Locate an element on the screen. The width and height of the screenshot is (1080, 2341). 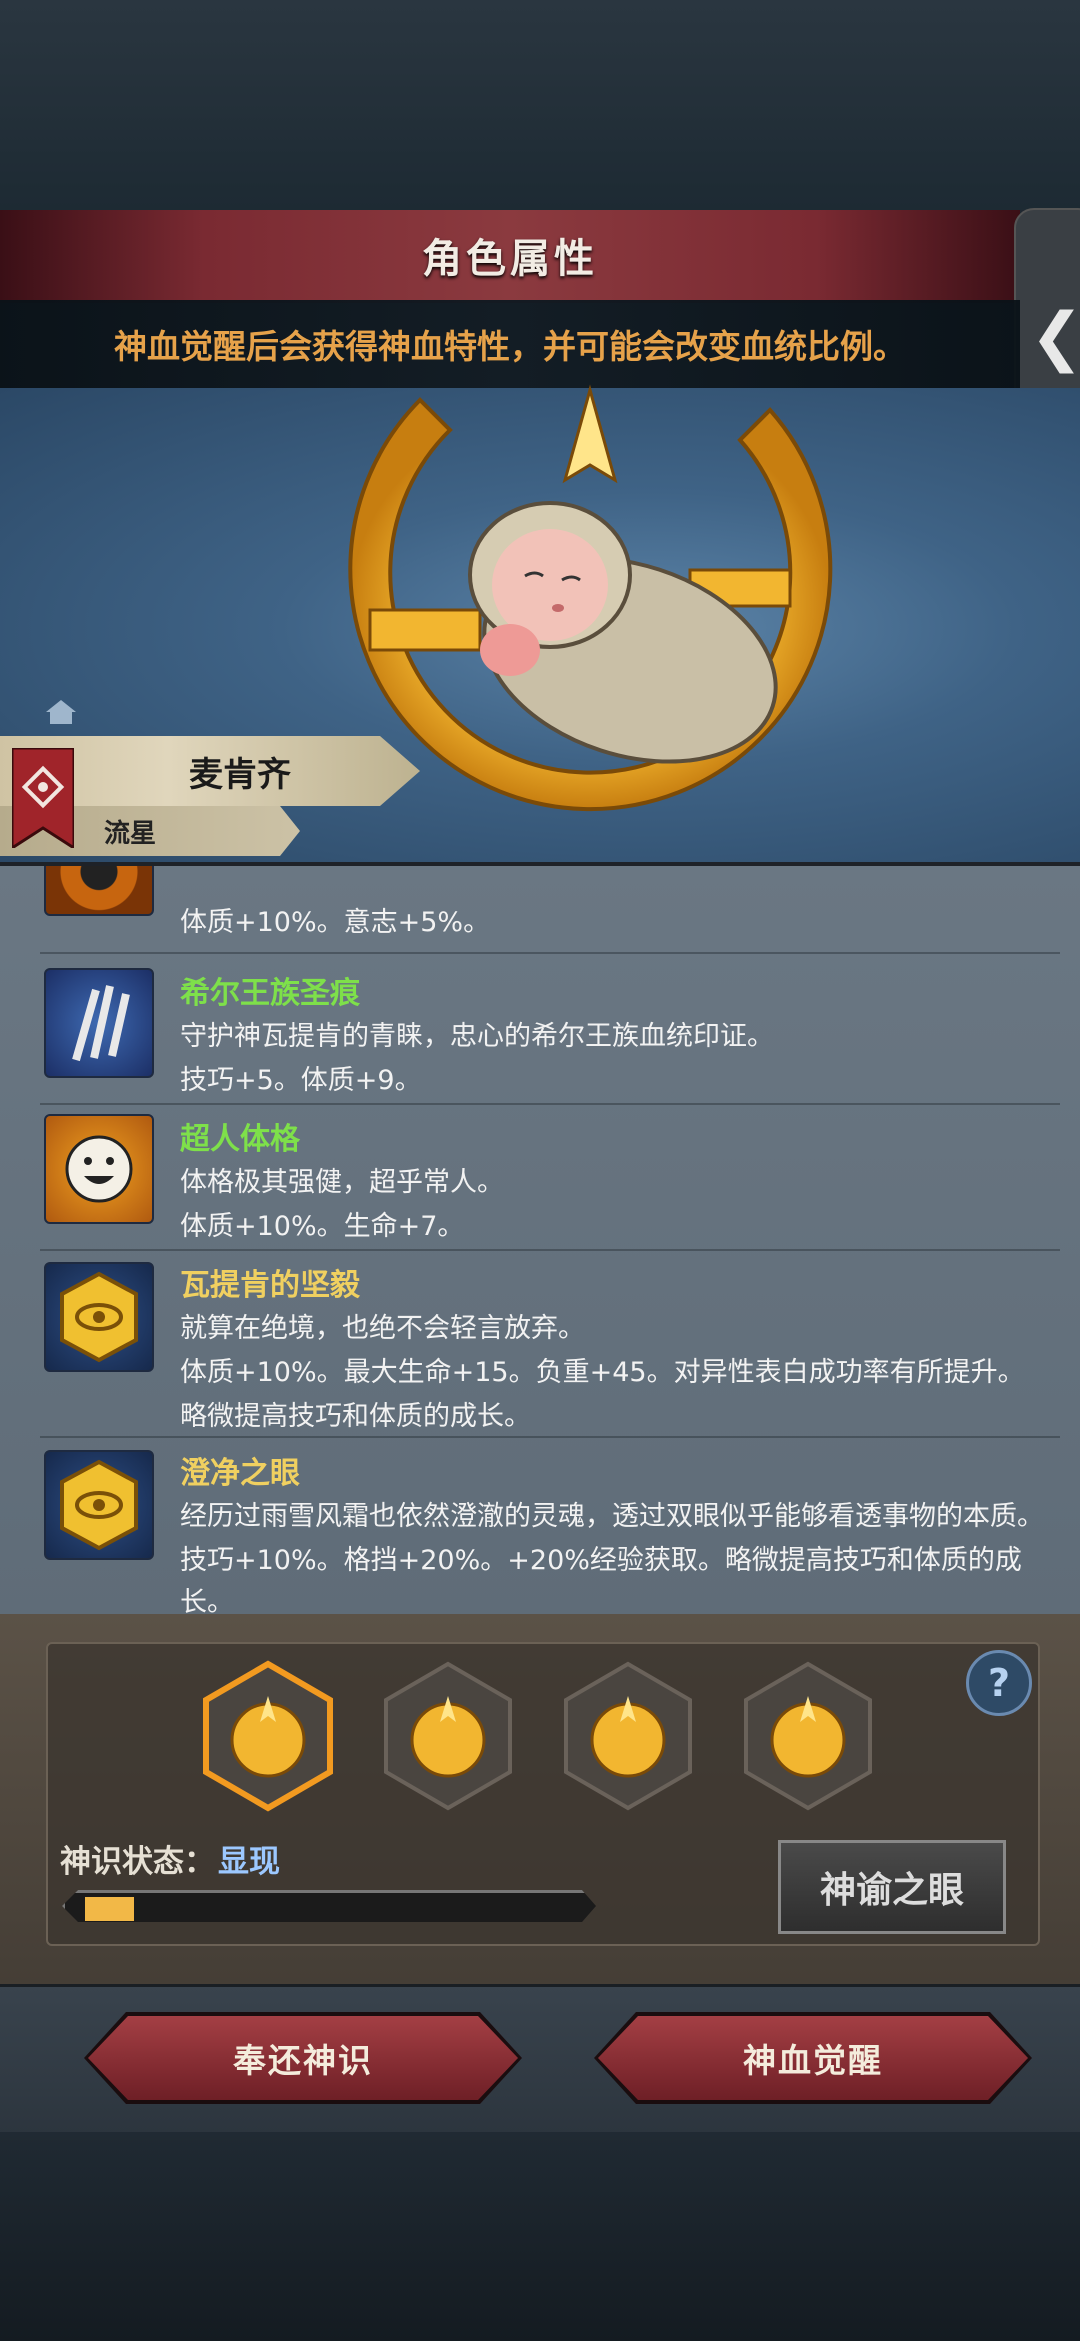
return-divine-label: 奉还神识 is located at coordinates (303, 2060).